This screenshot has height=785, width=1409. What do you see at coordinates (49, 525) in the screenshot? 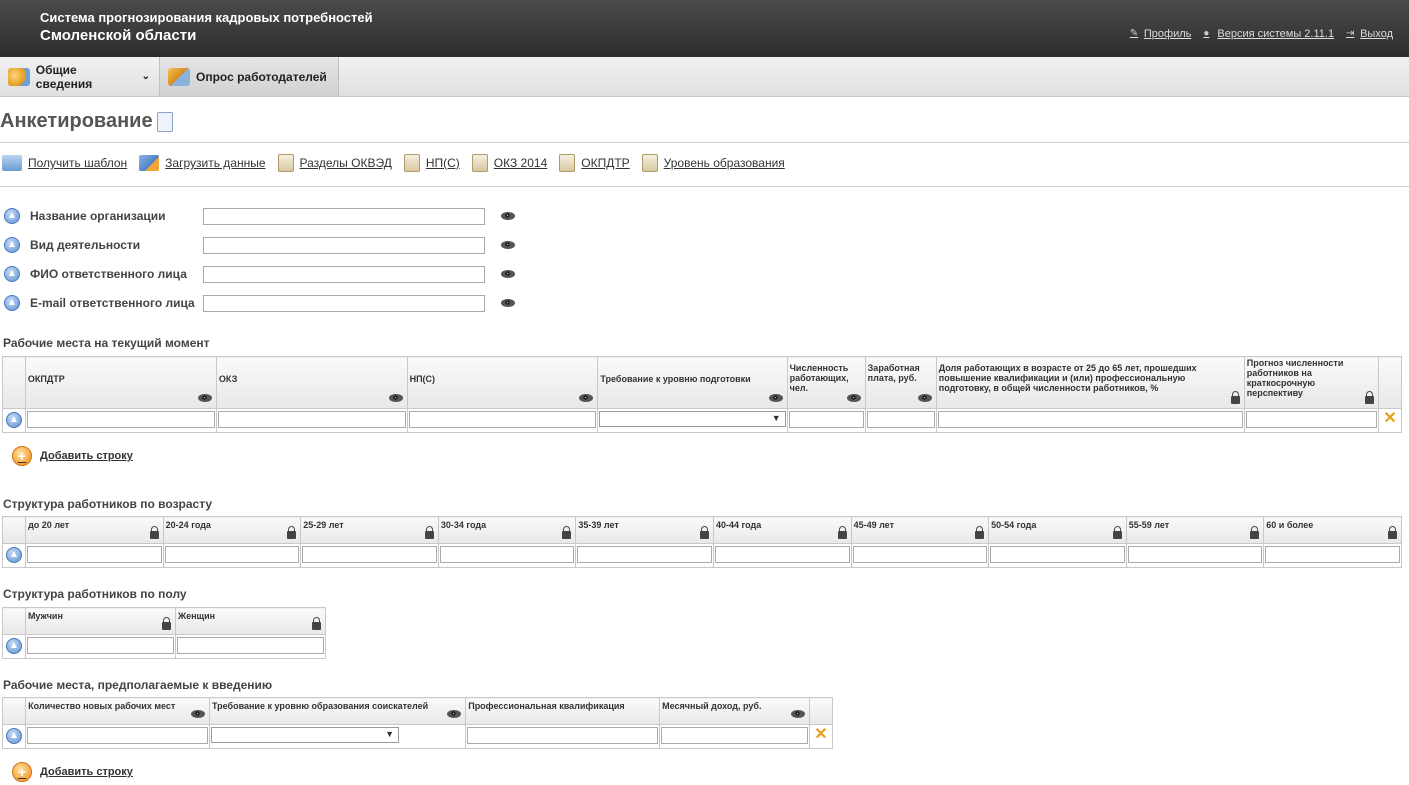
I see `age-label: до 20 лет` at bounding box center [49, 525].